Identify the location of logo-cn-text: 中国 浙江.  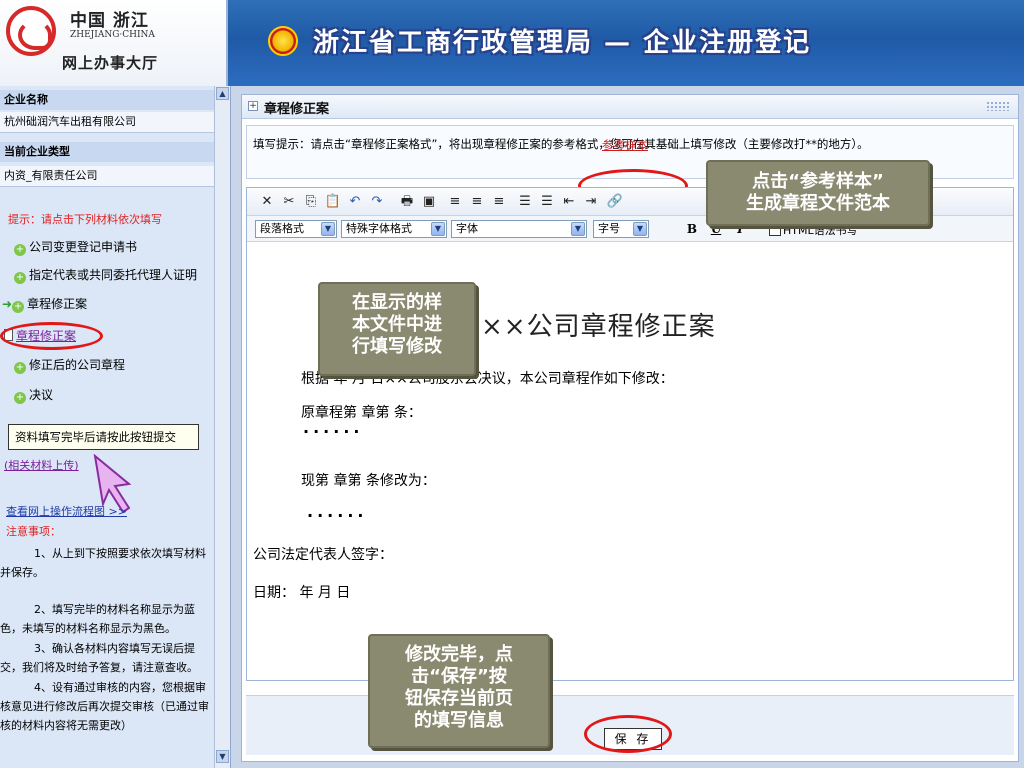
(109, 21).